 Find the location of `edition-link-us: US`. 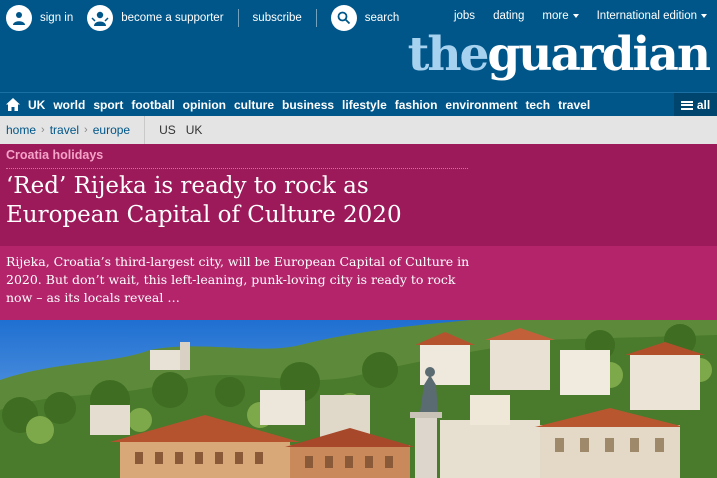

edition-link-us: US is located at coordinates (167, 130).